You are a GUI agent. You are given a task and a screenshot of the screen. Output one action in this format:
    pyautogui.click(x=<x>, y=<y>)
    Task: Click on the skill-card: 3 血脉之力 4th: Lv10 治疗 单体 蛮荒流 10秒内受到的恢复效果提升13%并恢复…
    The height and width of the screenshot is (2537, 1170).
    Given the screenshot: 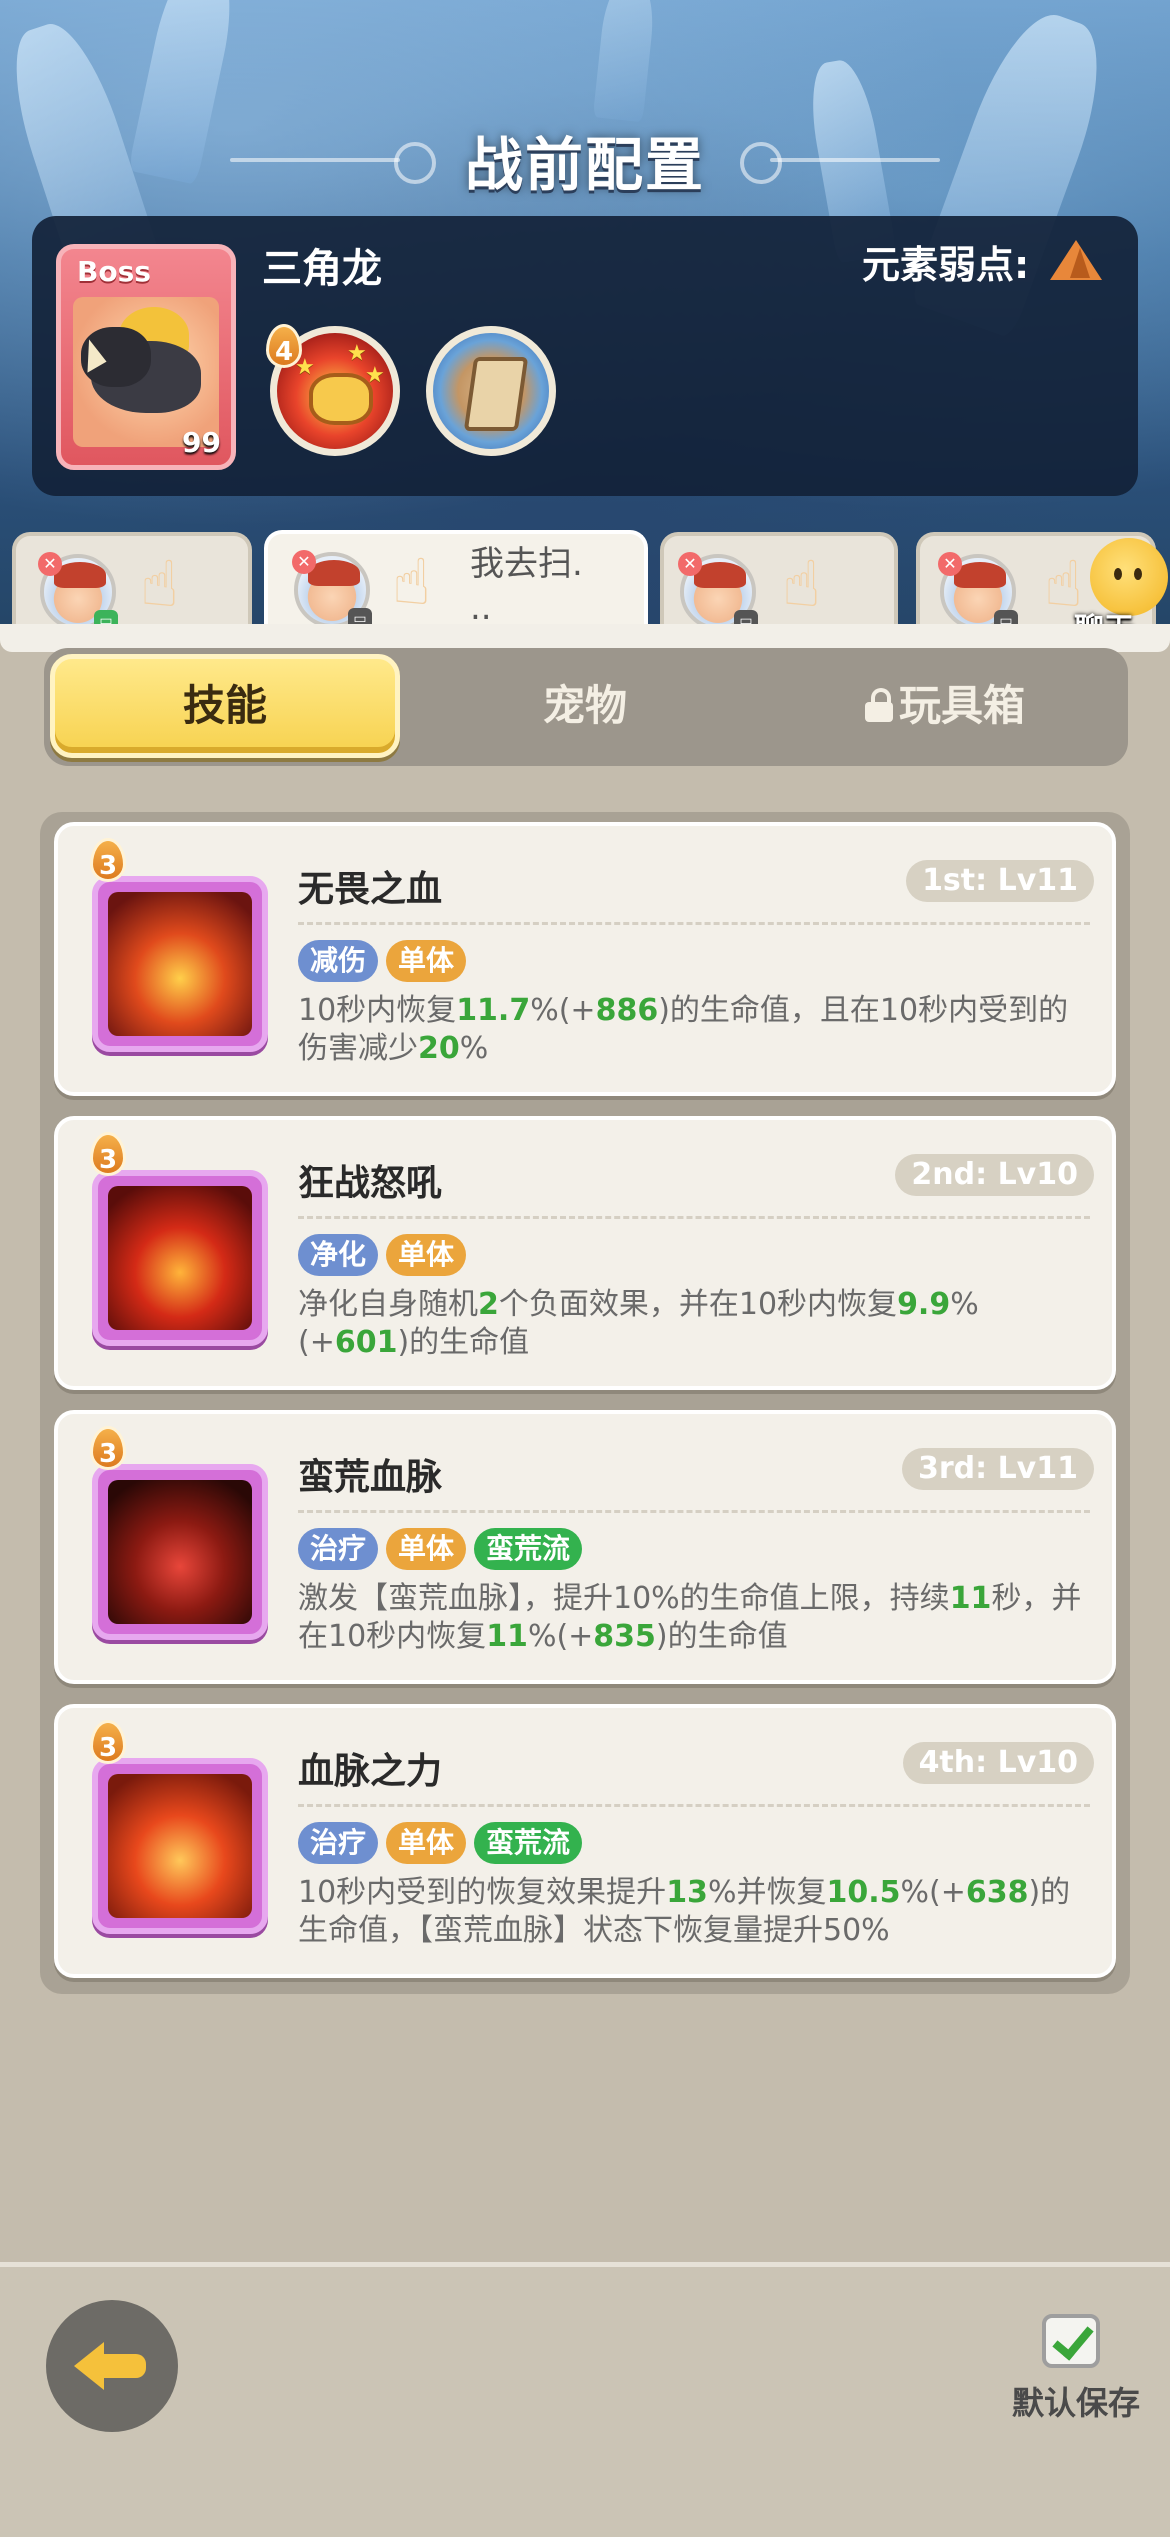 What is the action you would take?
    pyautogui.click(x=585, y=1841)
    